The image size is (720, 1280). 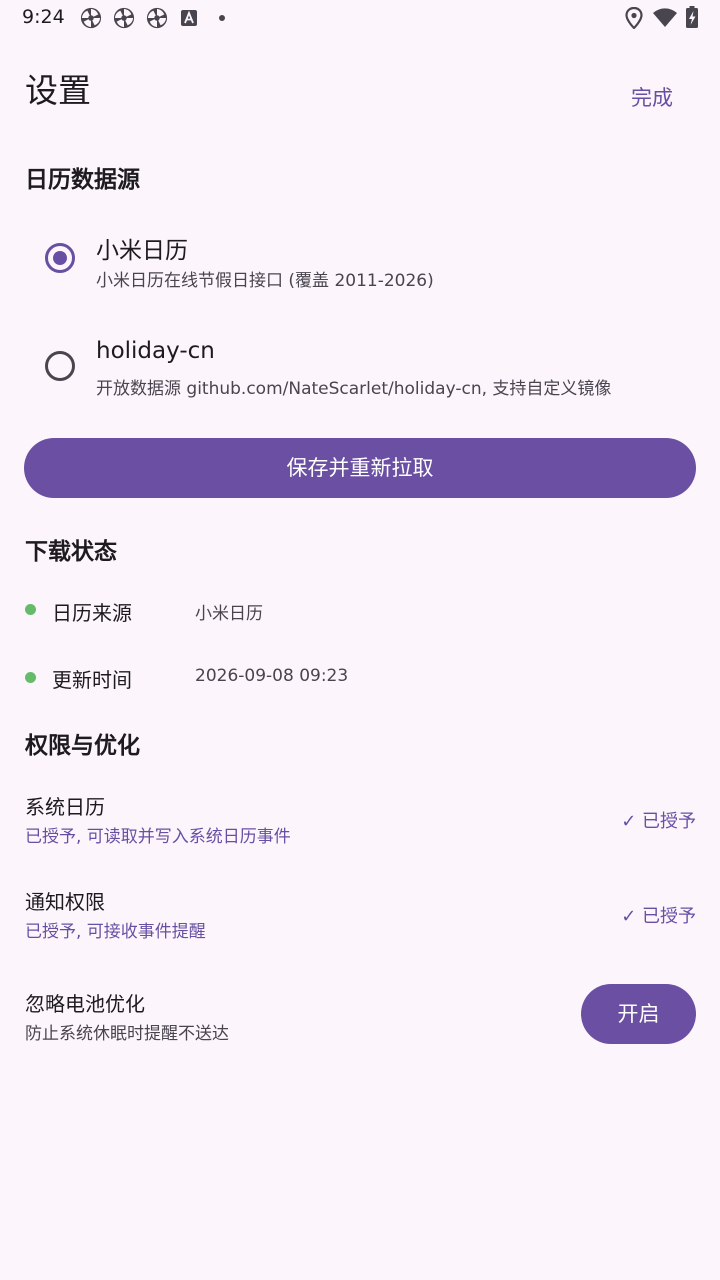 What do you see at coordinates (60, 258) in the screenshot?
I see `radio-xiaomi-calendar` at bounding box center [60, 258].